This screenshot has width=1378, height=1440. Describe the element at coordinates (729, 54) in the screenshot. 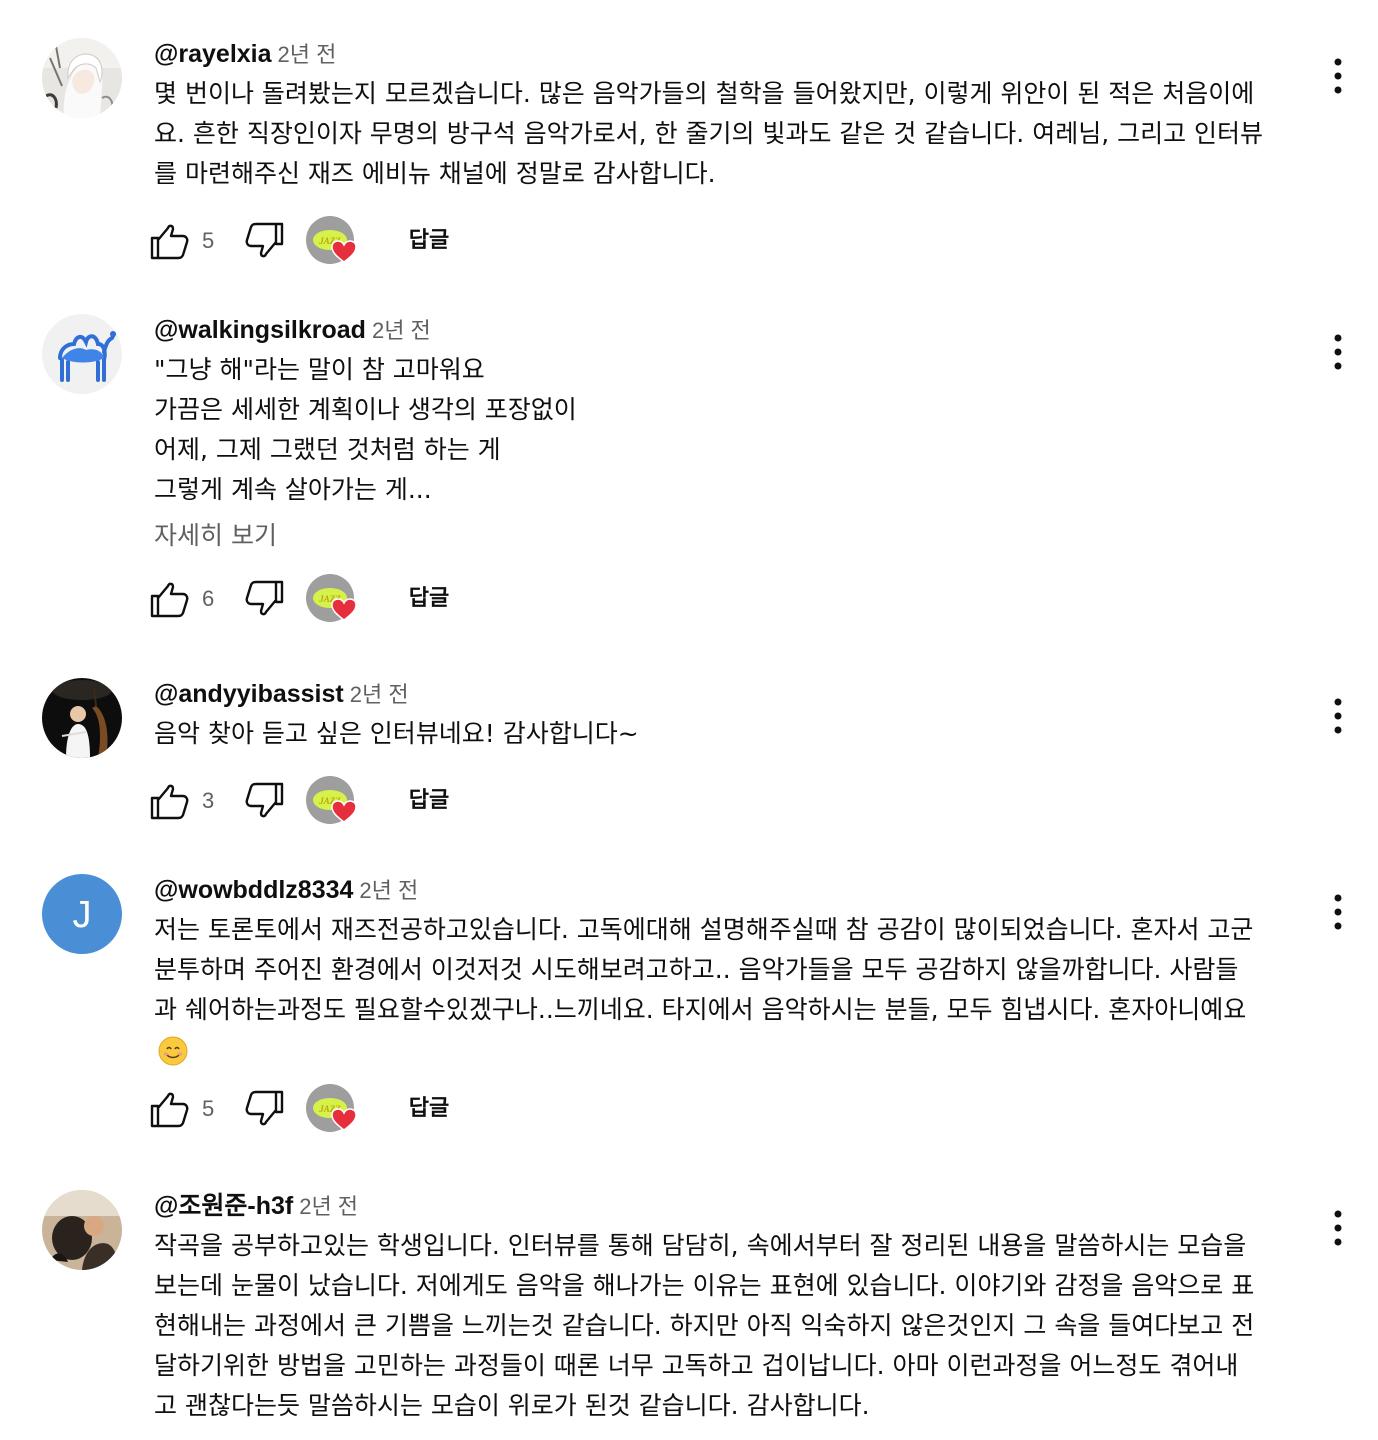

I see `comment-header: @rayelxia 2년 전` at that location.